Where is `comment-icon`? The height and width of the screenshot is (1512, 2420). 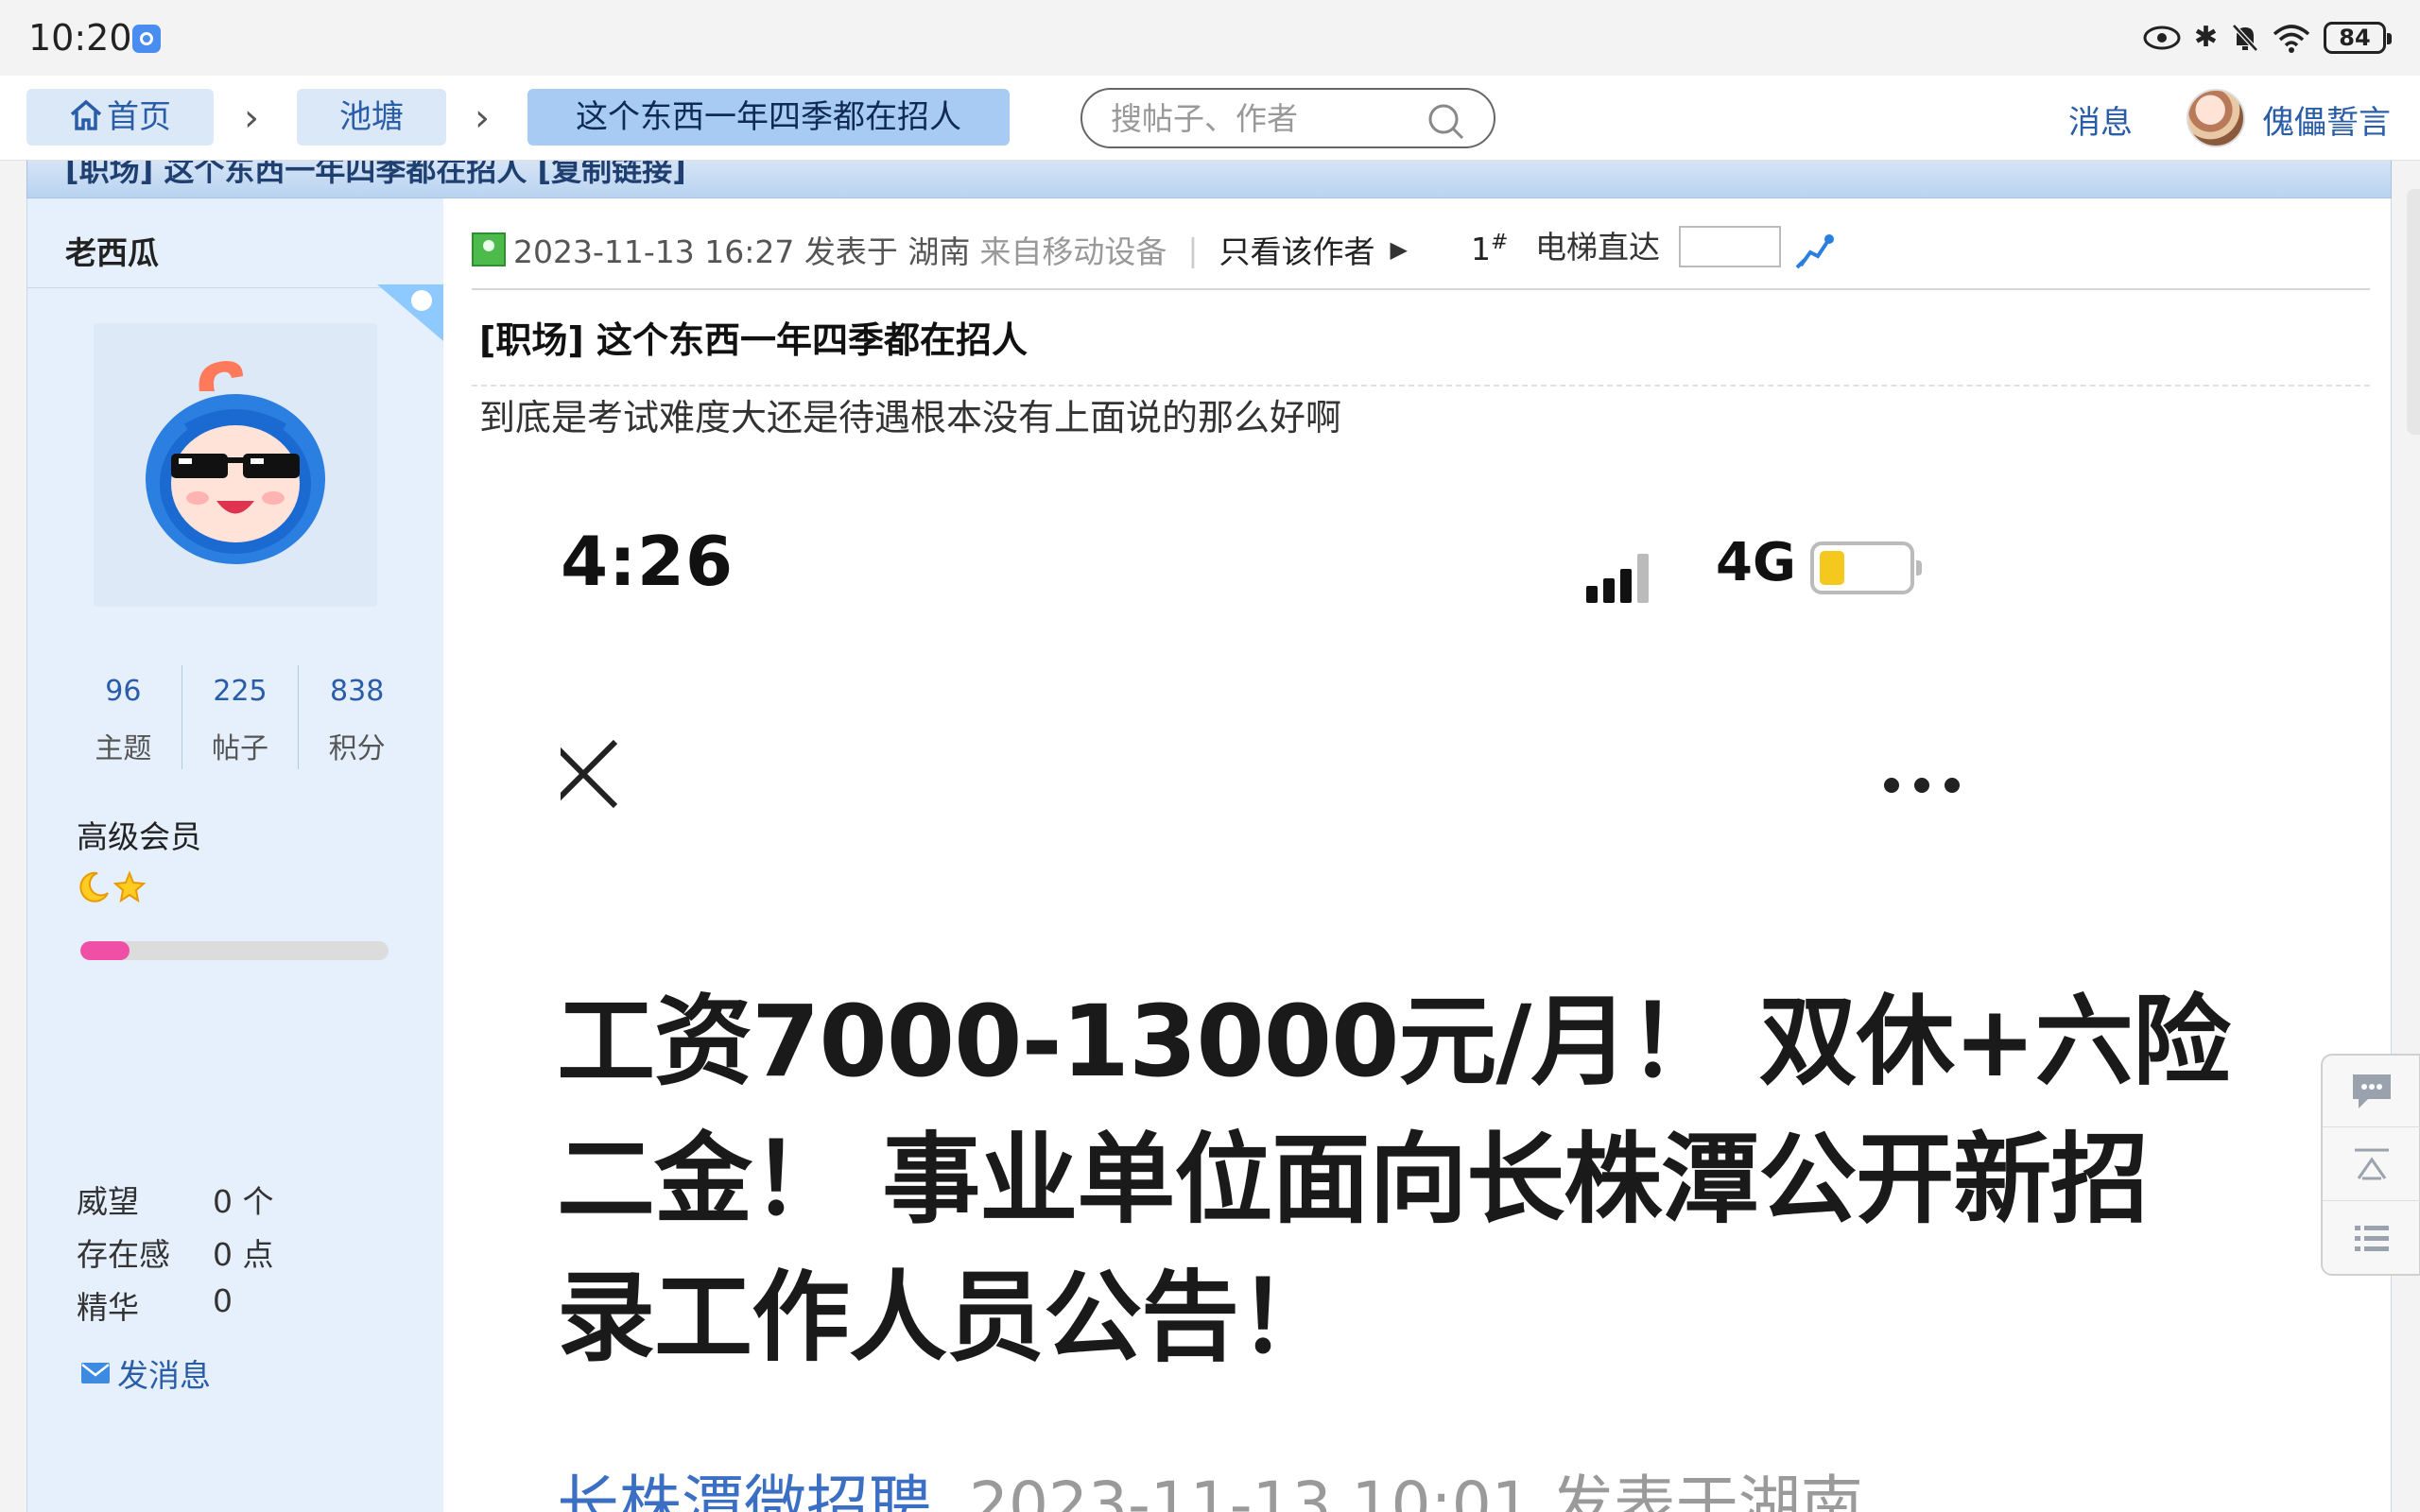 comment-icon is located at coordinates (2372, 1091).